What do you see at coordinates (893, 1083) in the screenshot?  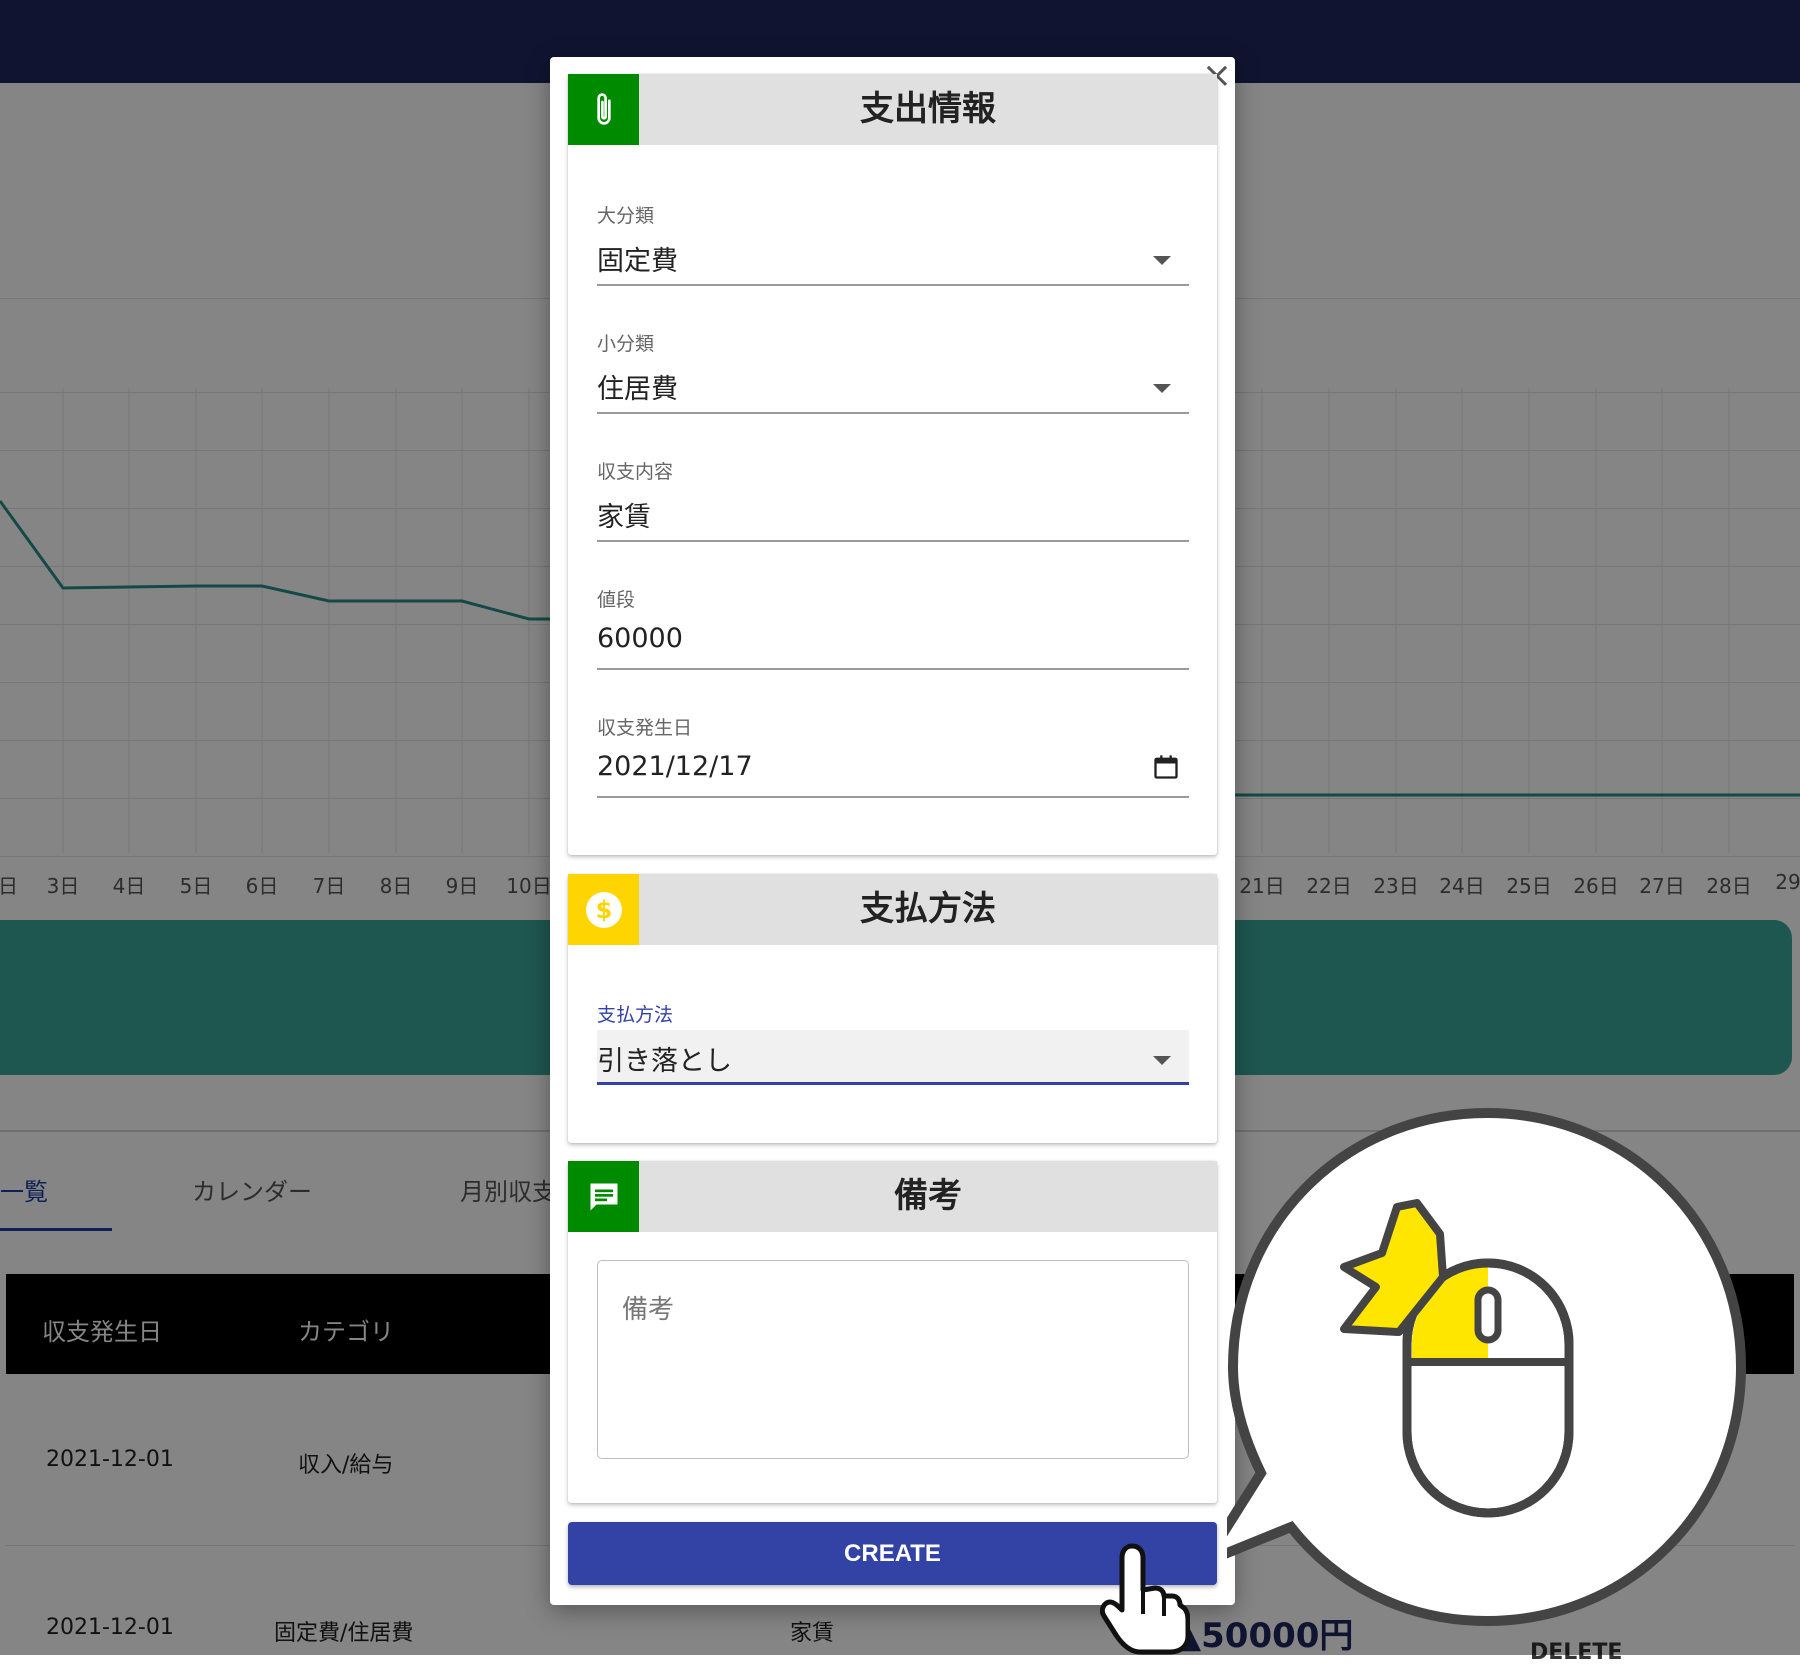 I see `field-underline-focused` at bounding box center [893, 1083].